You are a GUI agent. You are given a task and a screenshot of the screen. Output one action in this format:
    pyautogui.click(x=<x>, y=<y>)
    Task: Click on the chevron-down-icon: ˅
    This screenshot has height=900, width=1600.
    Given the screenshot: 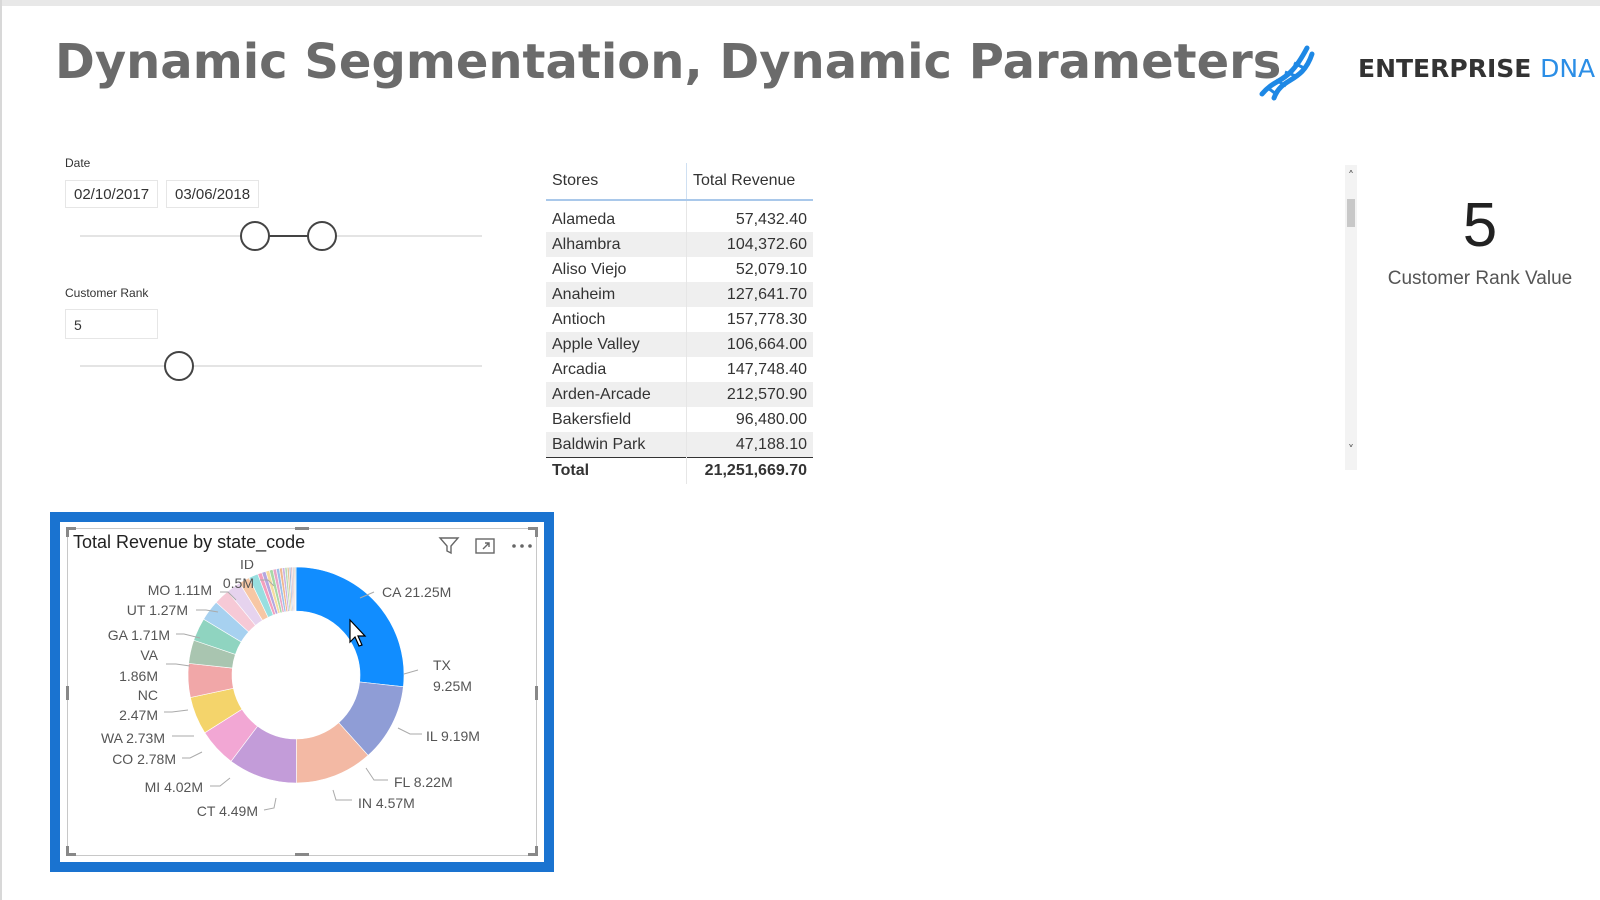 What is the action you would take?
    pyautogui.click(x=1351, y=450)
    